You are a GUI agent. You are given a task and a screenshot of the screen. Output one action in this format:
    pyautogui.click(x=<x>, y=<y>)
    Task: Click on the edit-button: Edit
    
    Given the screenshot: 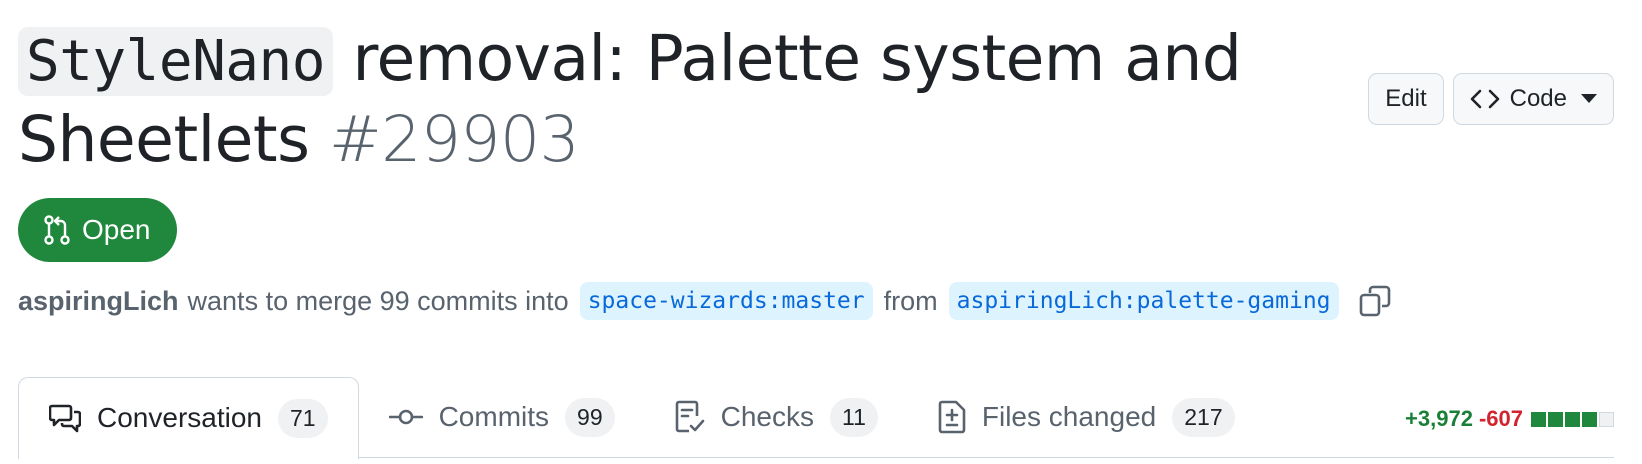 What is the action you would take?
    pyautogui.click(x=1406, y=99)
    